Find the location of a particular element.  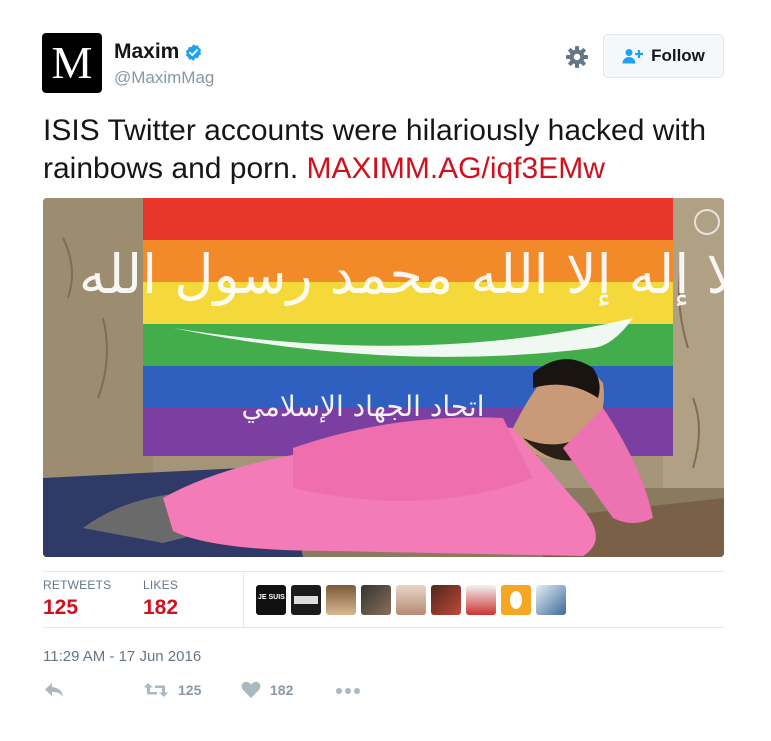

retweet-count: 125 is located at coordinates (190, 690).